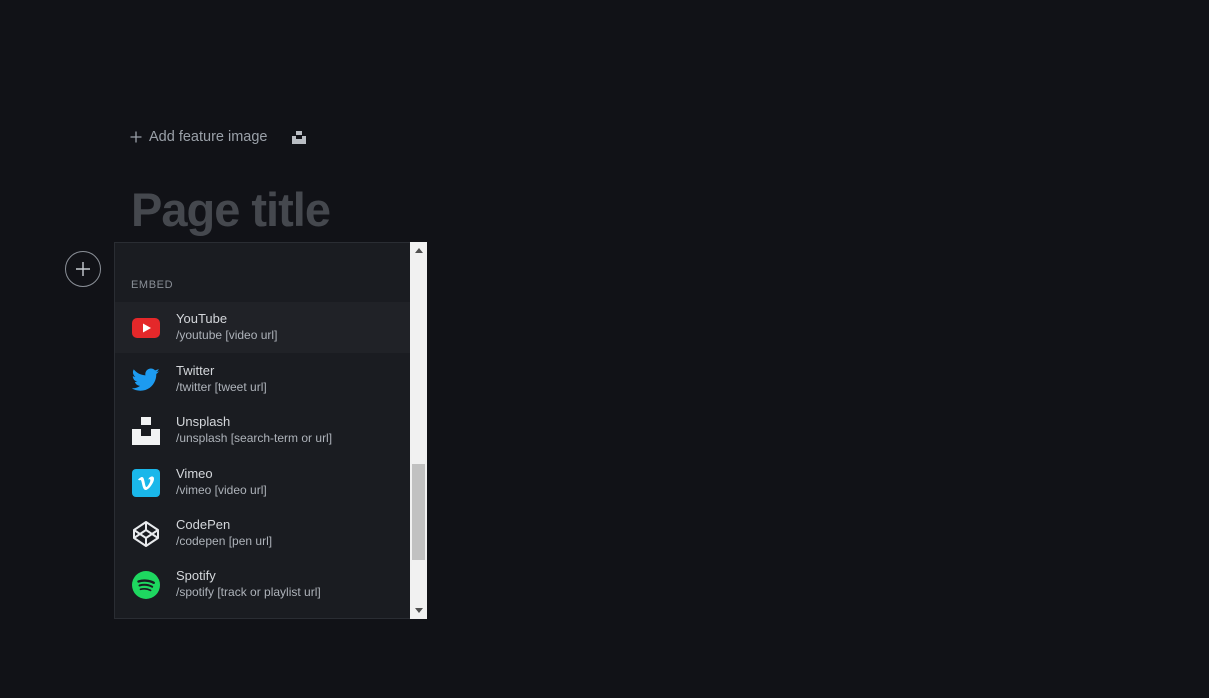  What do you see at coordinates (152, 285) in the screenshot?
I see `section-label: EMBED` at bounding box center [152, 285].